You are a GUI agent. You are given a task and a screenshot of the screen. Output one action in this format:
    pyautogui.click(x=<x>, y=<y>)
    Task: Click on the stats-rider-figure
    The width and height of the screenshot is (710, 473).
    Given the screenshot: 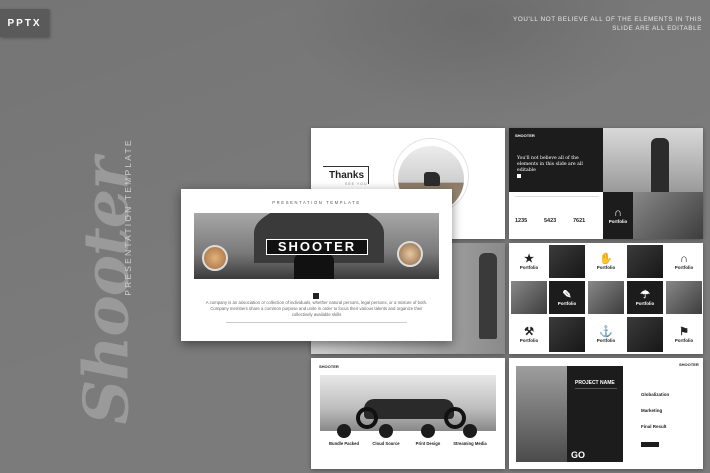 What is the action you would take?
    pyautogui.click(x=660, y=165)
    